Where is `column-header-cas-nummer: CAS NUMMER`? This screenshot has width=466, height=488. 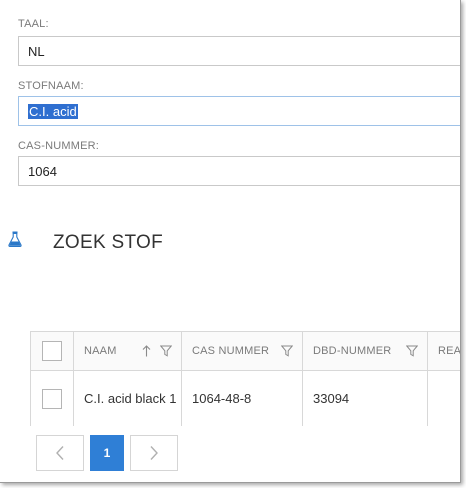
column-header-cas-nummer: CAS NUMMER is located at coordinates (242, 351).